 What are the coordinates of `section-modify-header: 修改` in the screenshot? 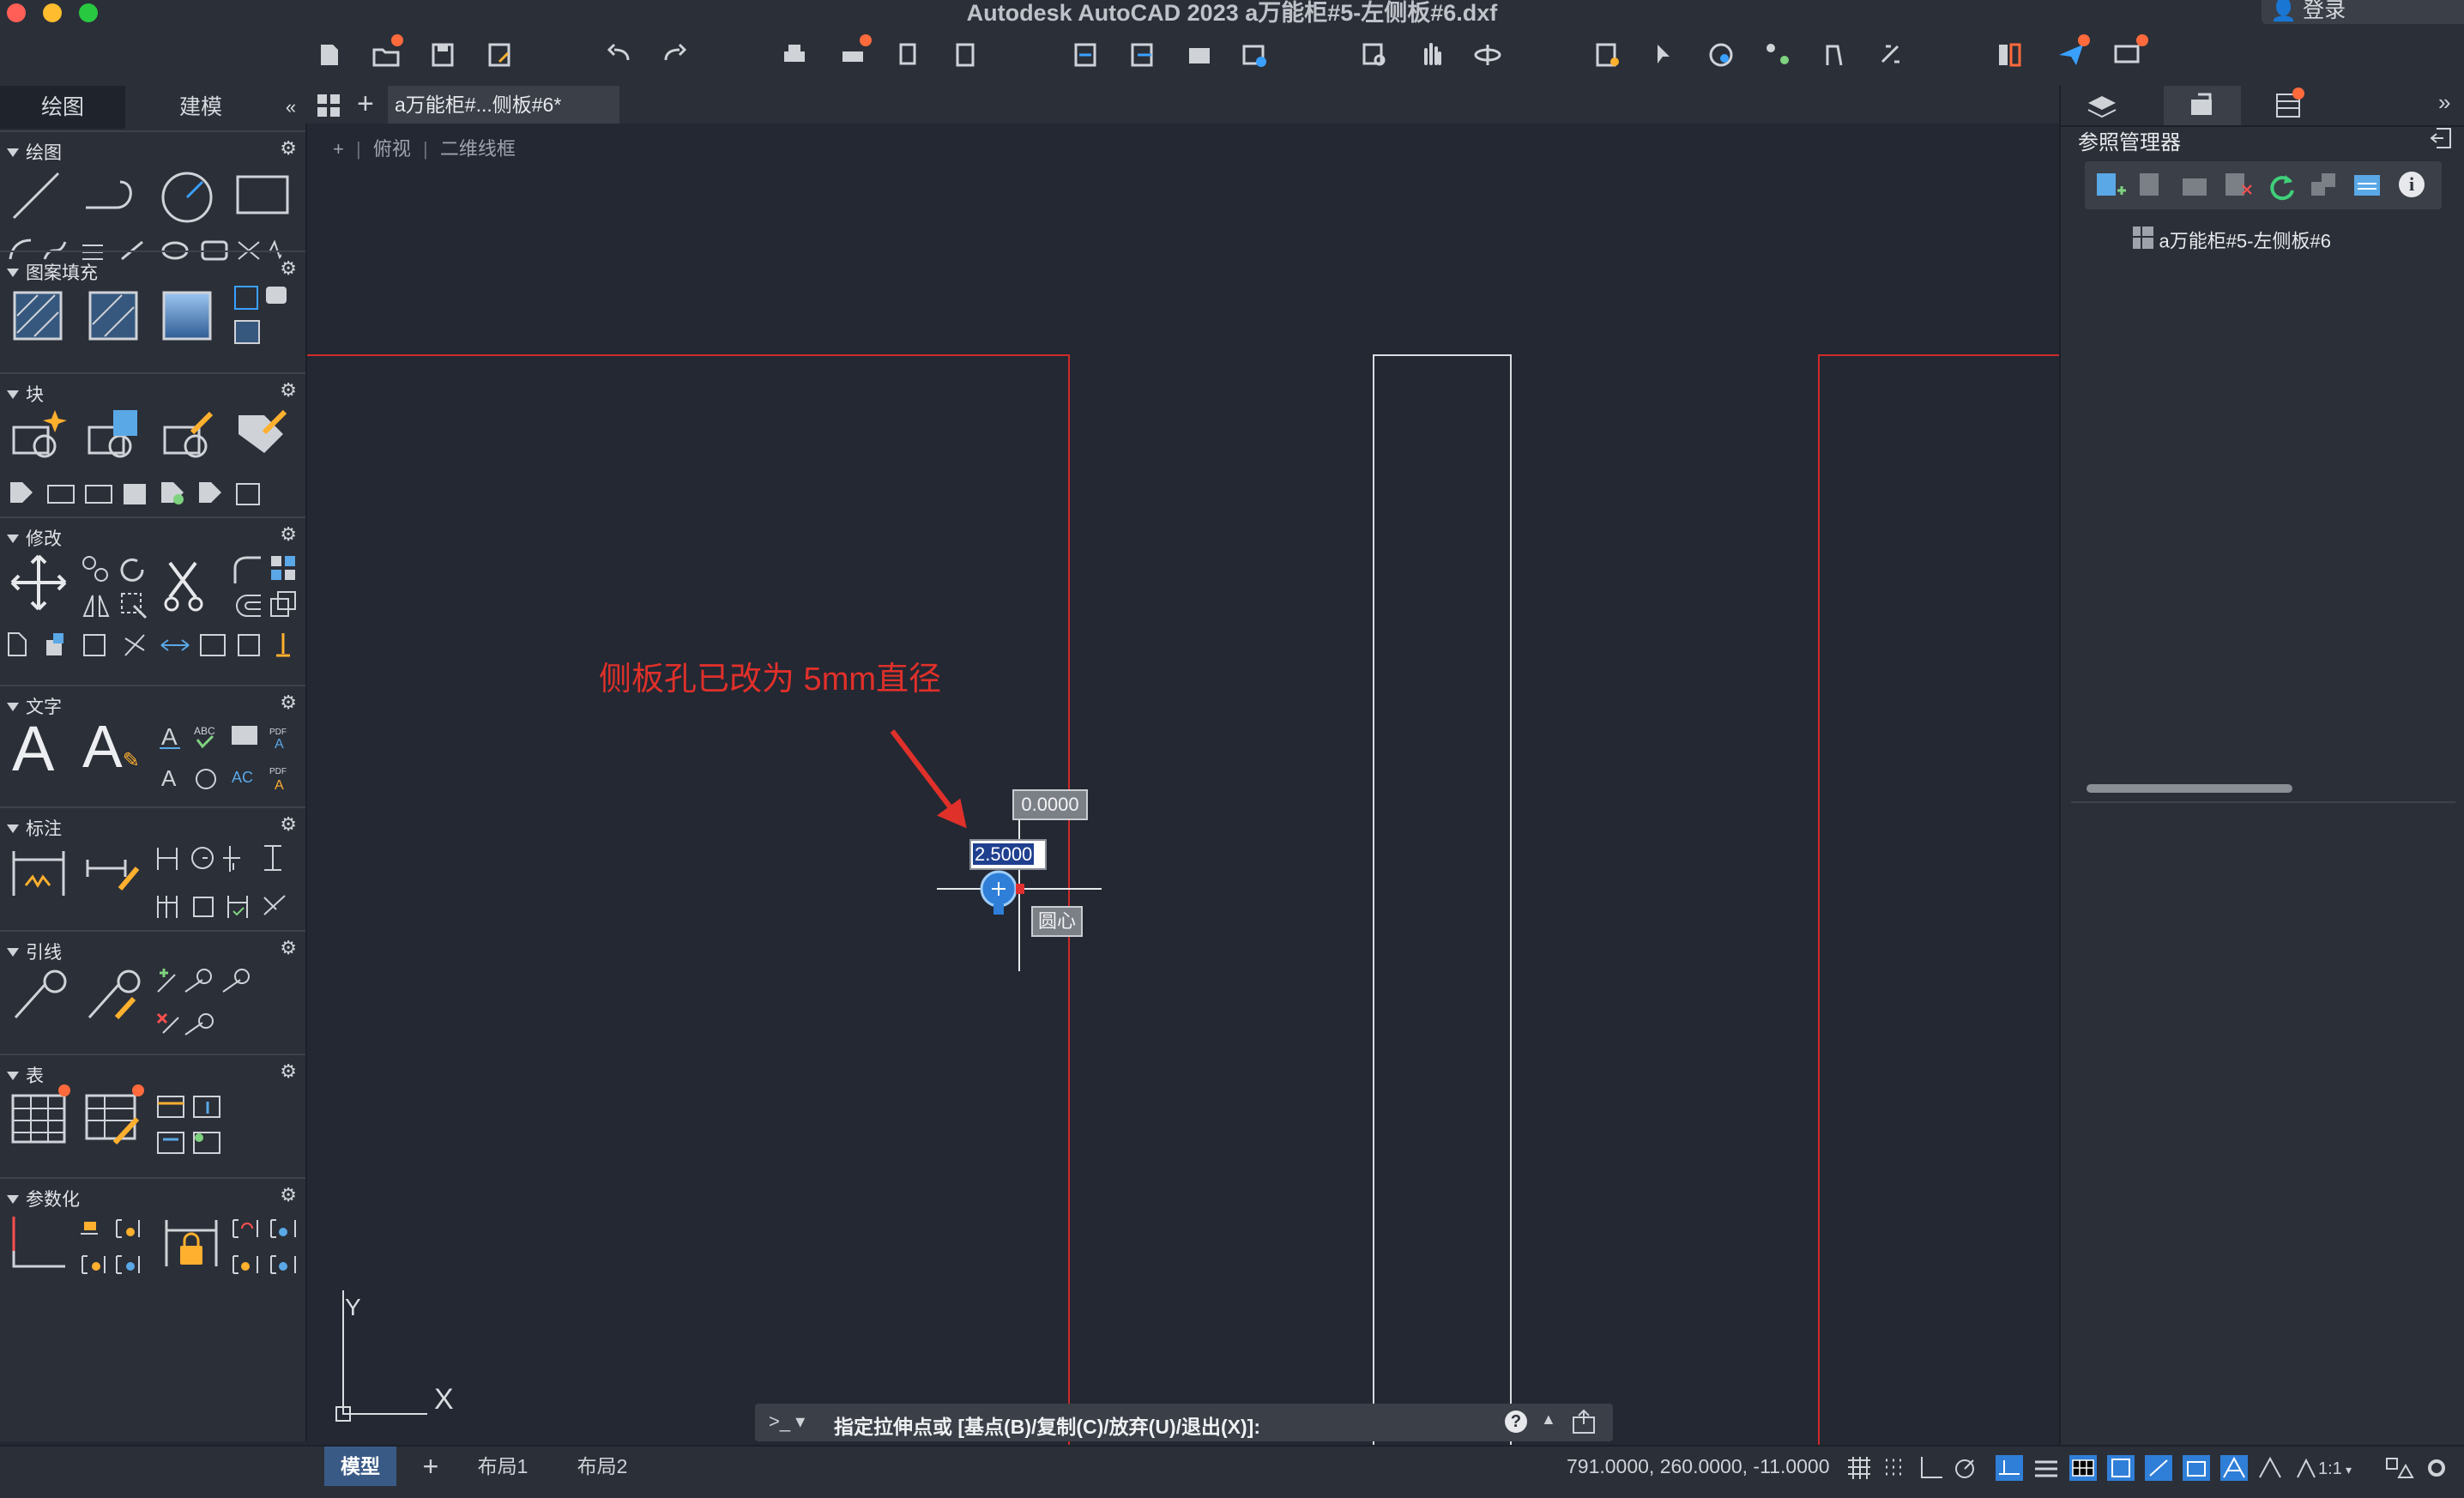 It's located at (34, 538).